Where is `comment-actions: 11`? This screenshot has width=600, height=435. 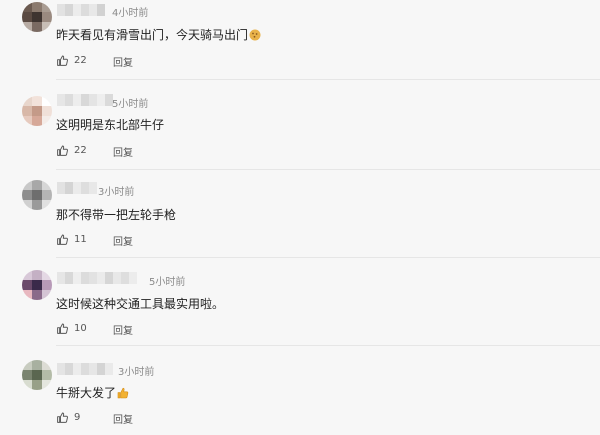 comment-actions: 11 is located at coordinates (71, 239).